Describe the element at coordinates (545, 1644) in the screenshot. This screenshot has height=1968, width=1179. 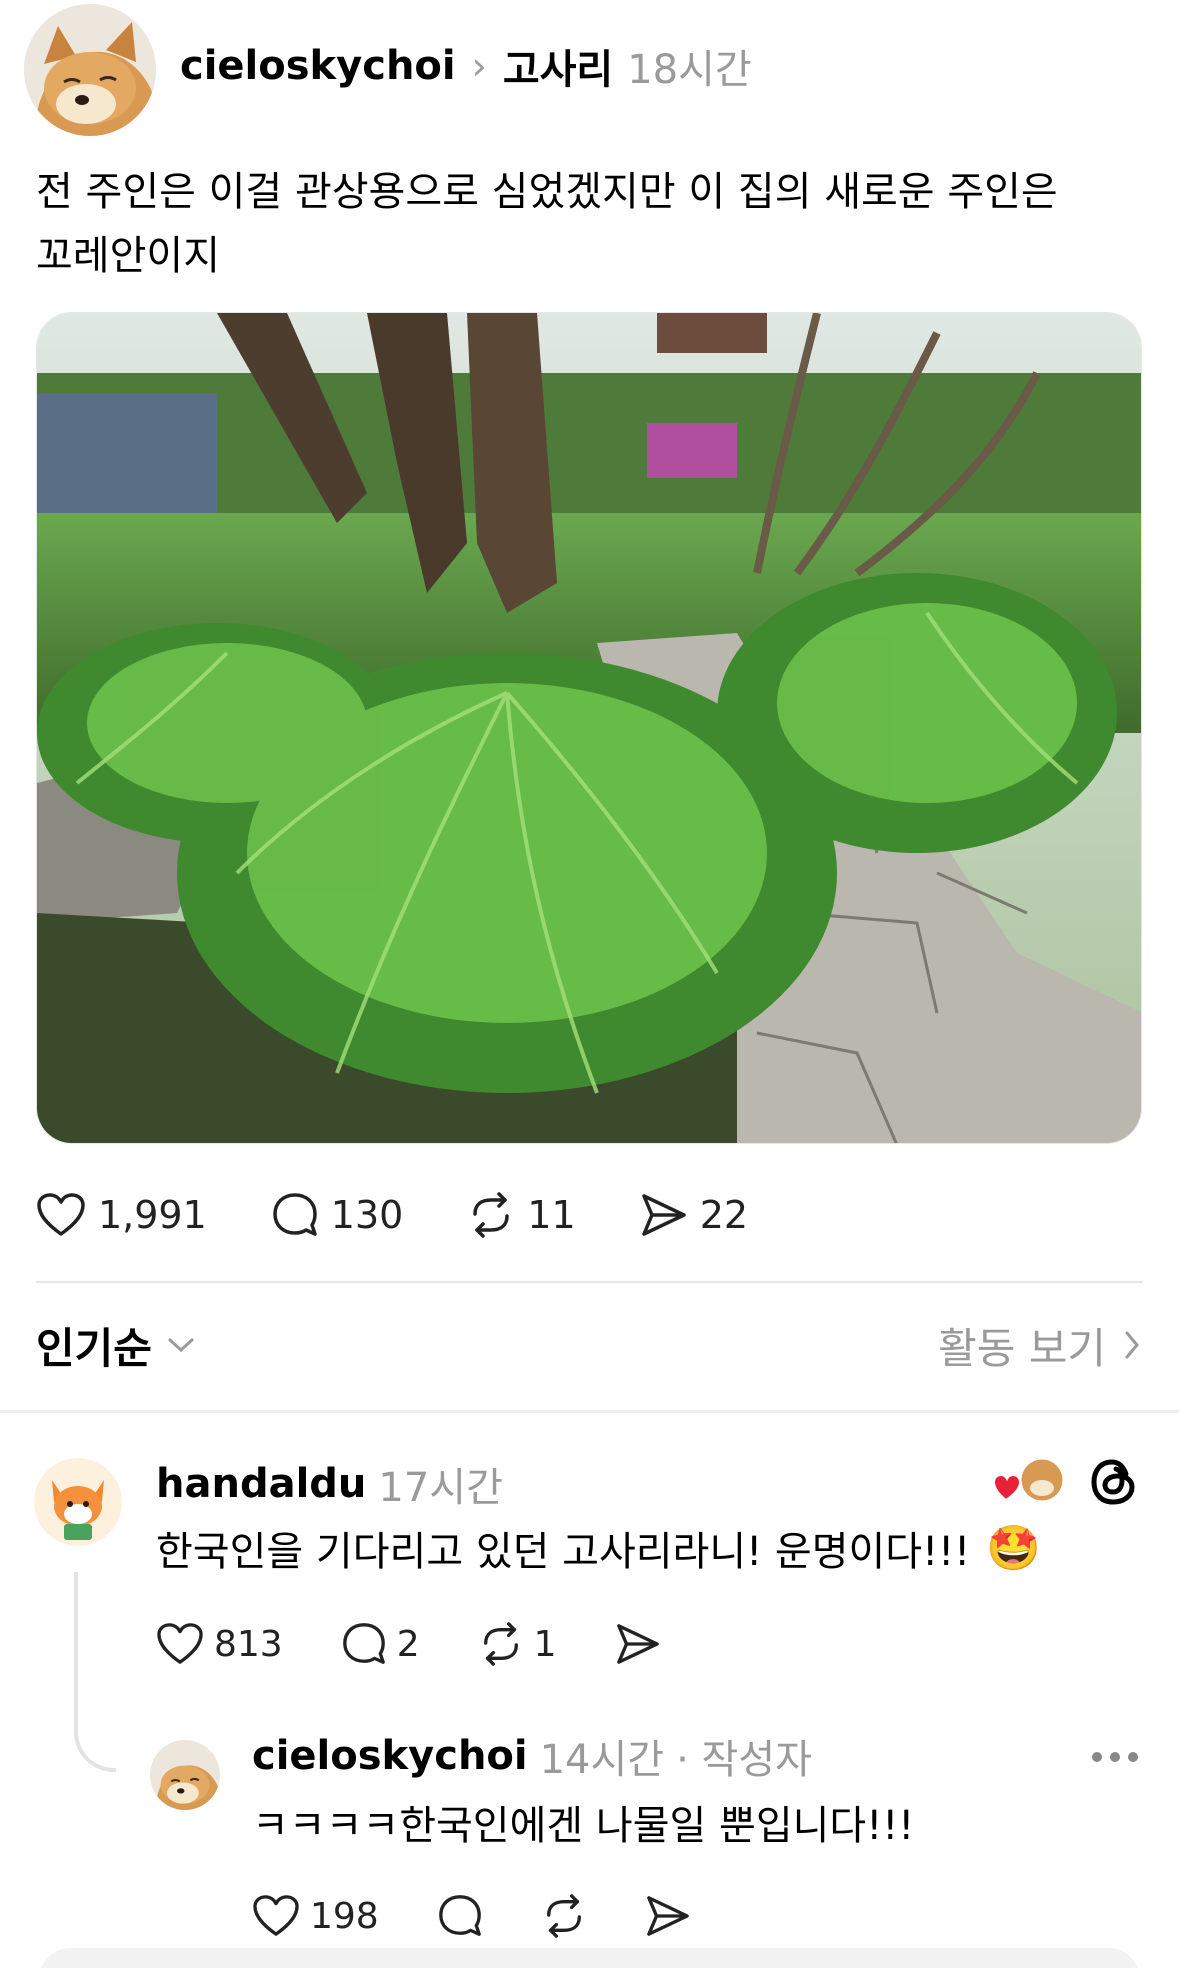
I see `comment-repost-count: 1` at that location.